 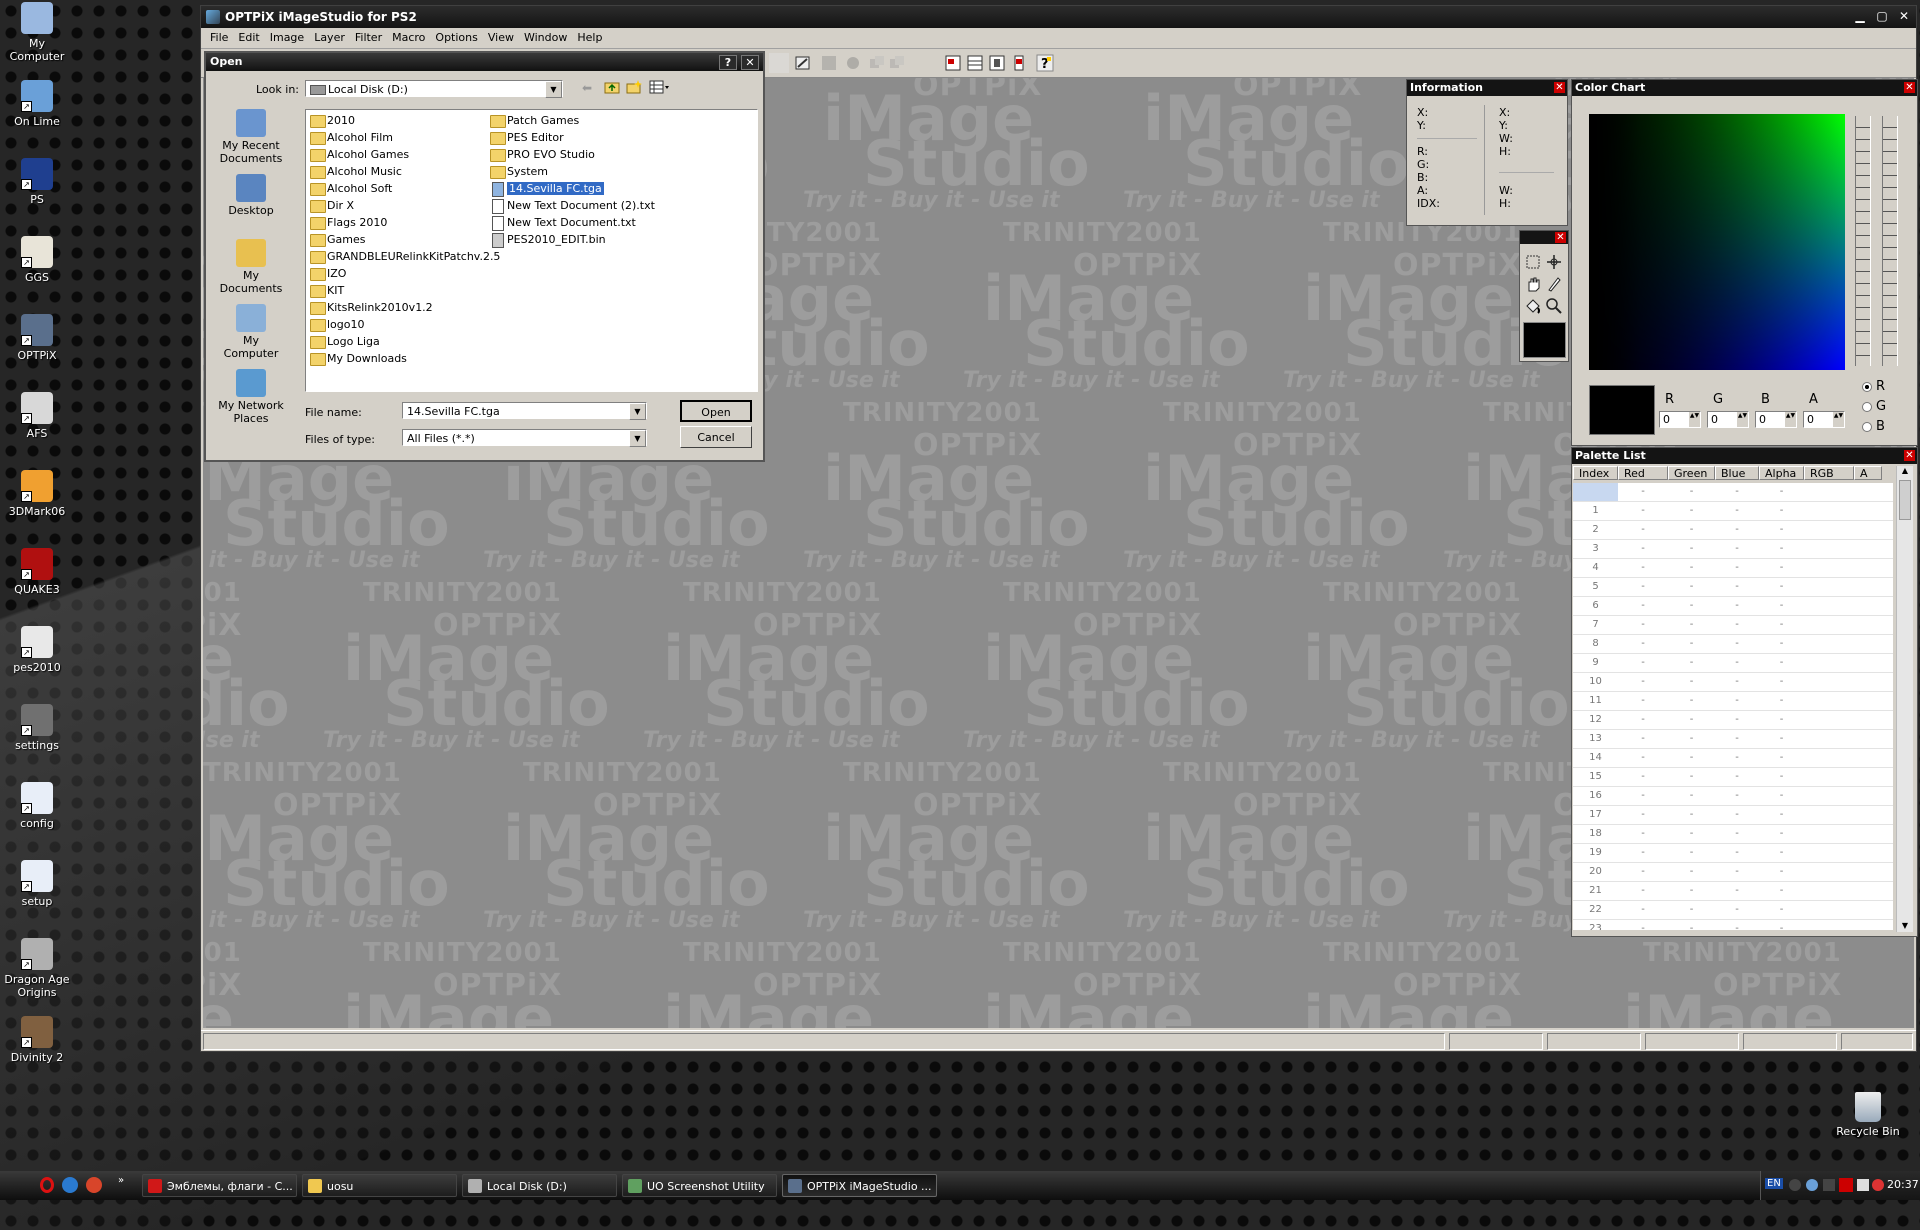 What do you see at coordinates (571, 154) in the screenshot?
I see `list-item: PRO EVO Studio` at bounding box center [571, 154].